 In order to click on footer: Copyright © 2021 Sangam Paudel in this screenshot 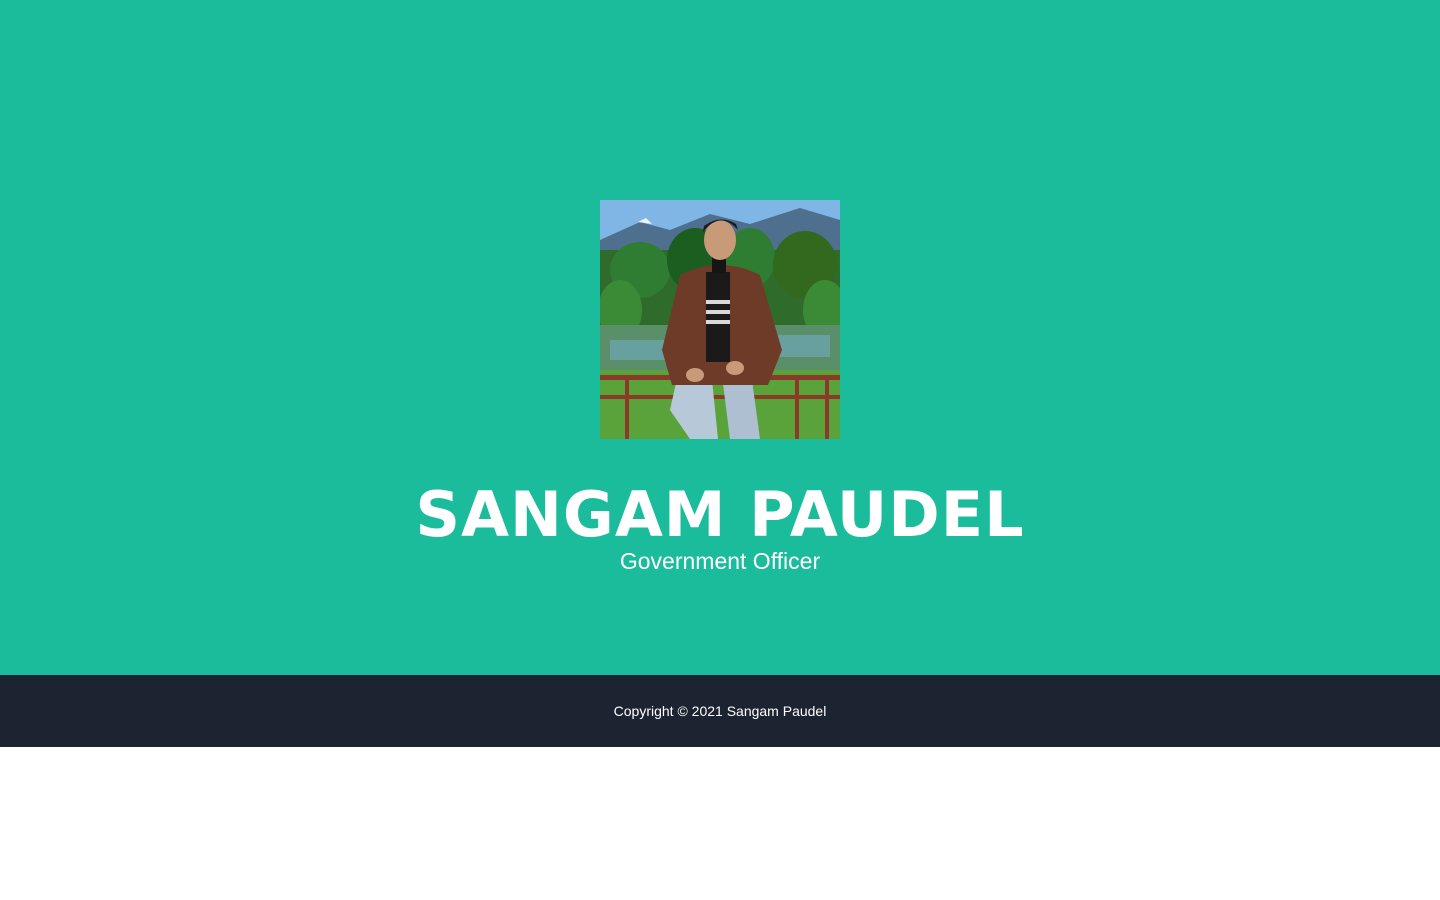, I will do `click(720, 711)`.